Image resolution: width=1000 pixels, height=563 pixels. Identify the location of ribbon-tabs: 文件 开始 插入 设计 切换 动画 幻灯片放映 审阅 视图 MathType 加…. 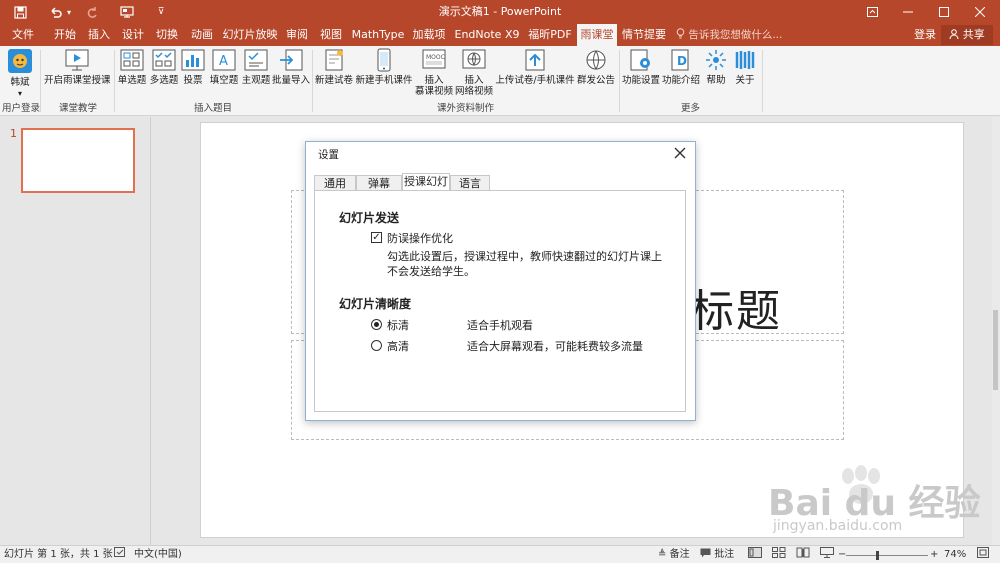
(500, 35).